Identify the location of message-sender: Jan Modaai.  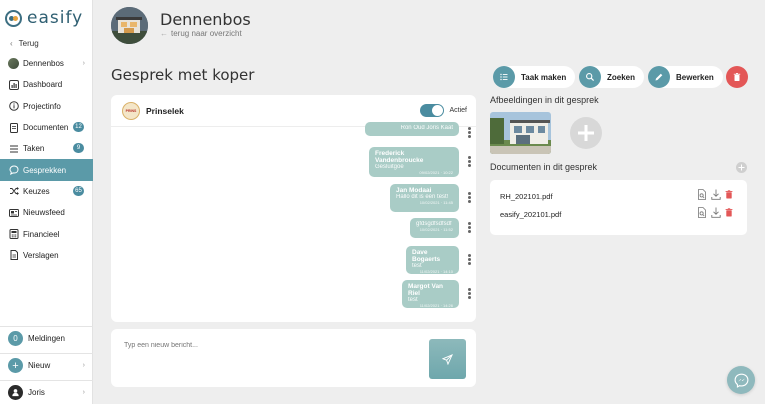
(414, 190).